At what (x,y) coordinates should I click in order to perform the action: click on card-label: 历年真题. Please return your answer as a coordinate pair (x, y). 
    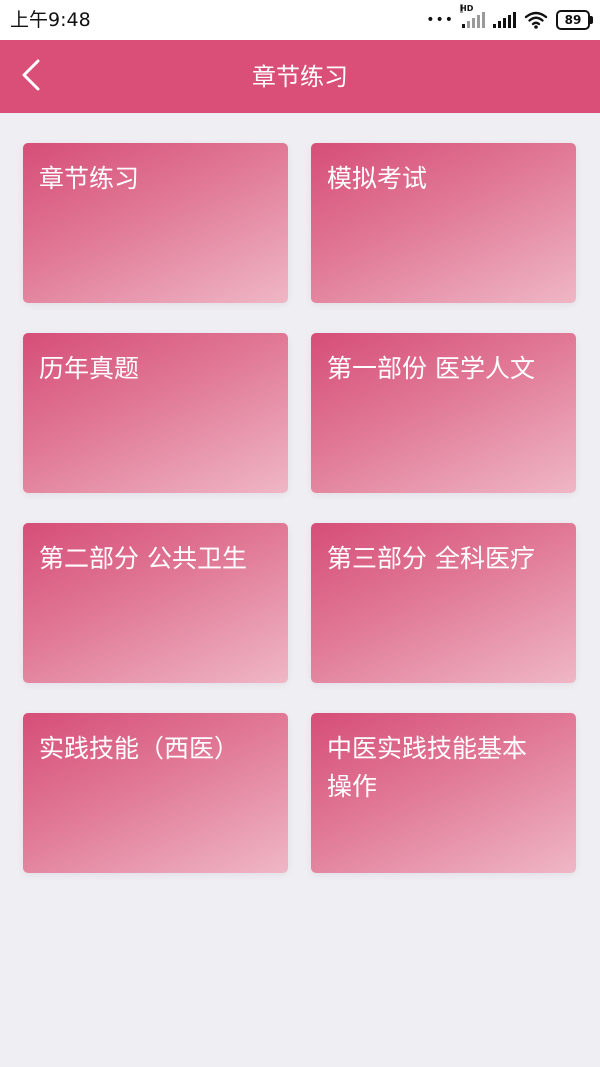
    Looking at the image, I should click on (89, 368).